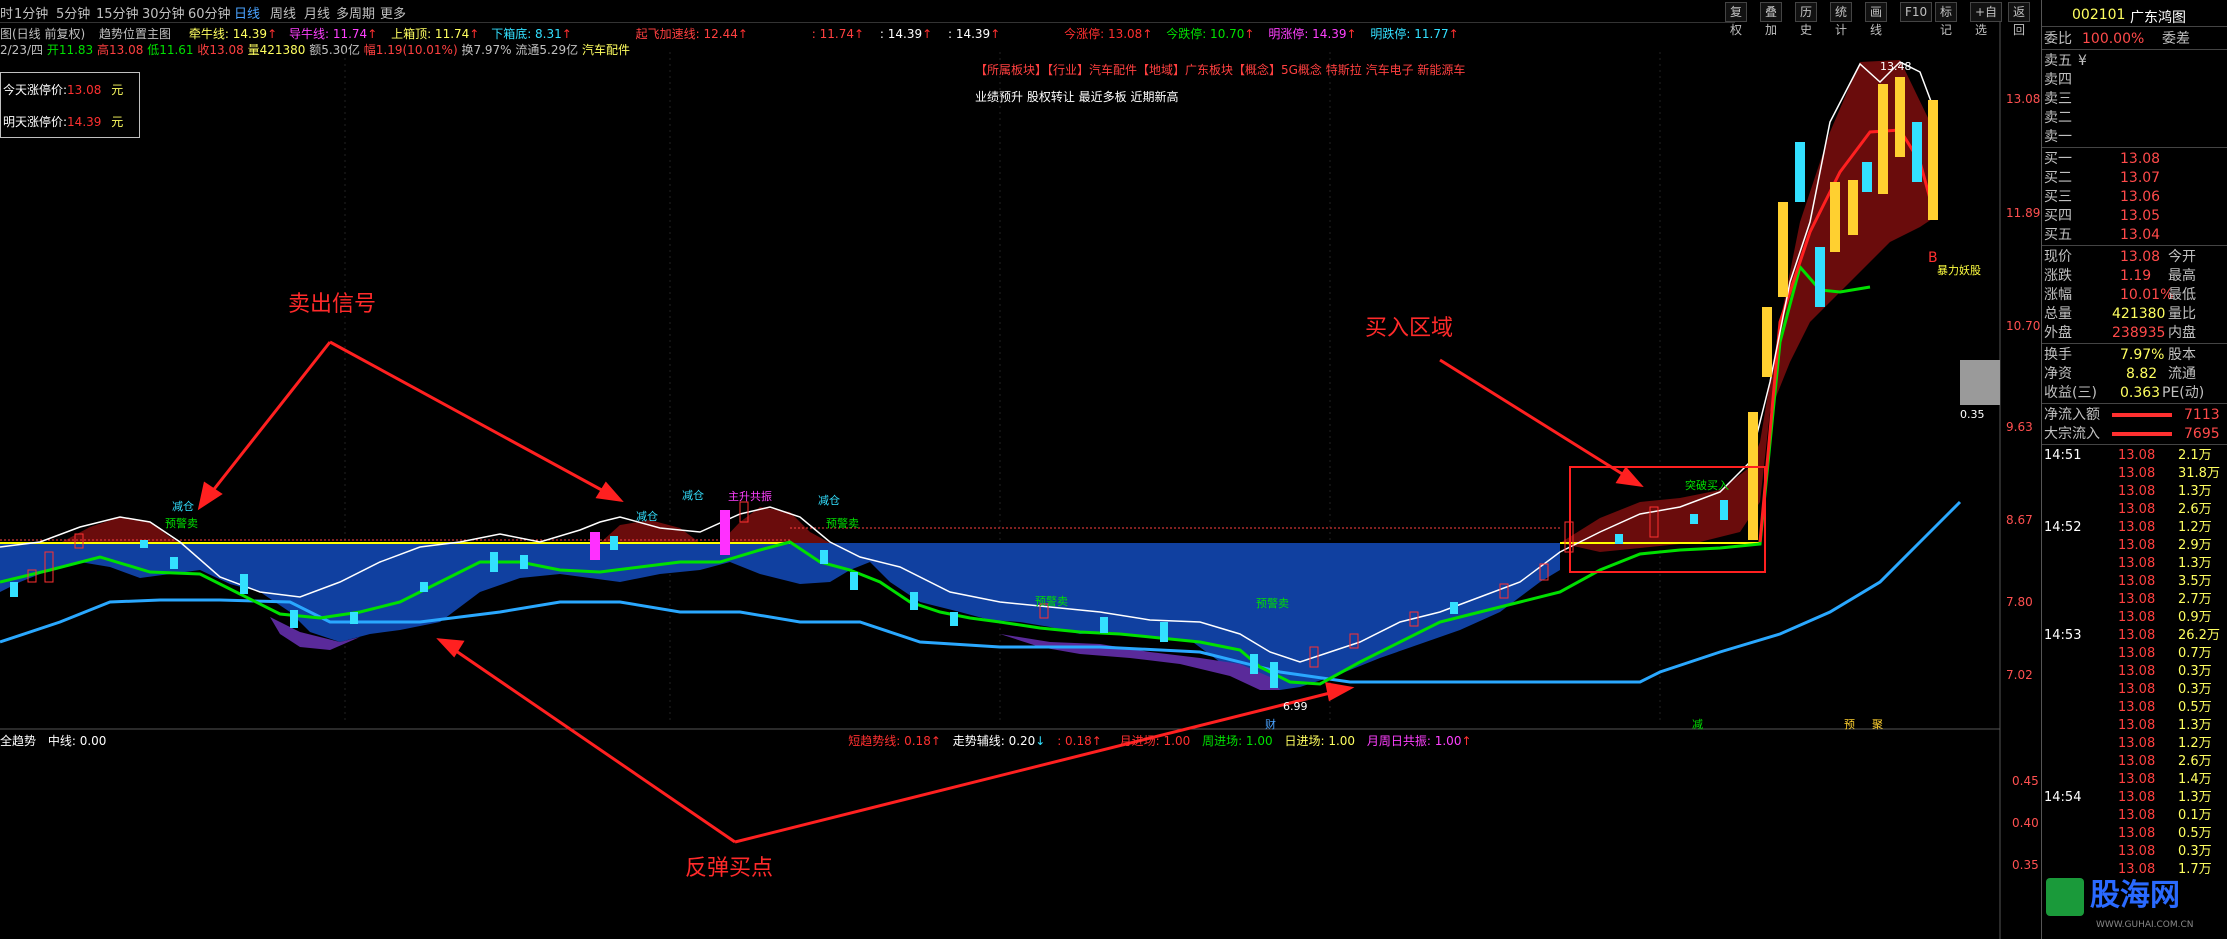 Image resolution: width=2227 pixels, height=939 pixels. Describe the element at coordinates (2195, 617) in the screenshot. I see `tick-volume: 0.9万` at that location.